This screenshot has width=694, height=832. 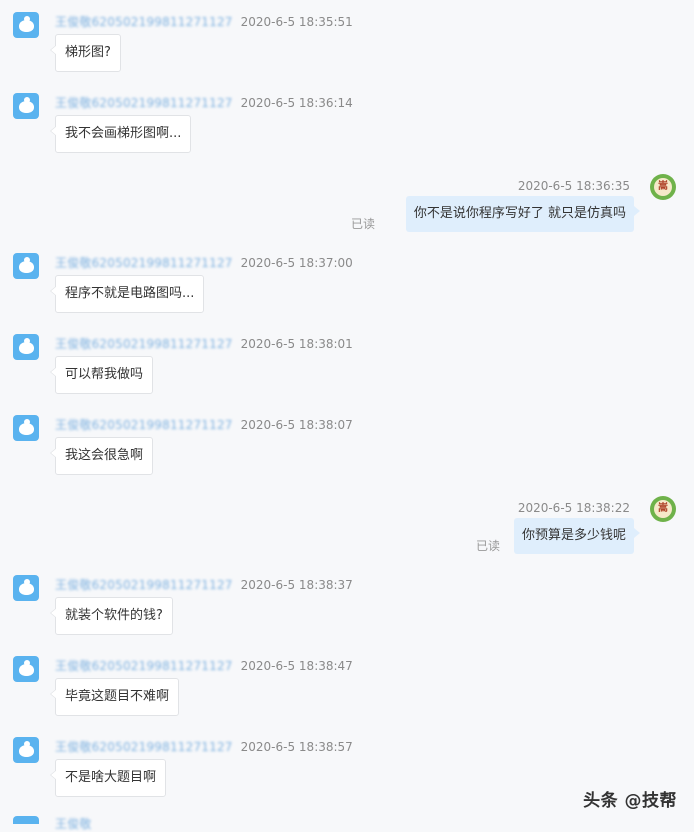 What do you see at coordinates (296, 425) in the screenshot?
I see `timestamp: 2020-6-5 18:38:07` at bounding box center [296, 425].